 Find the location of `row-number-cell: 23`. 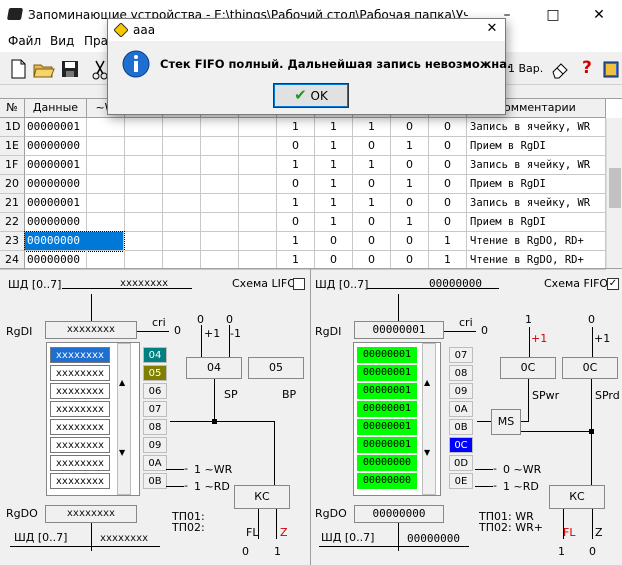

row-number-cell: 23 is located at coordinates (12, 241).